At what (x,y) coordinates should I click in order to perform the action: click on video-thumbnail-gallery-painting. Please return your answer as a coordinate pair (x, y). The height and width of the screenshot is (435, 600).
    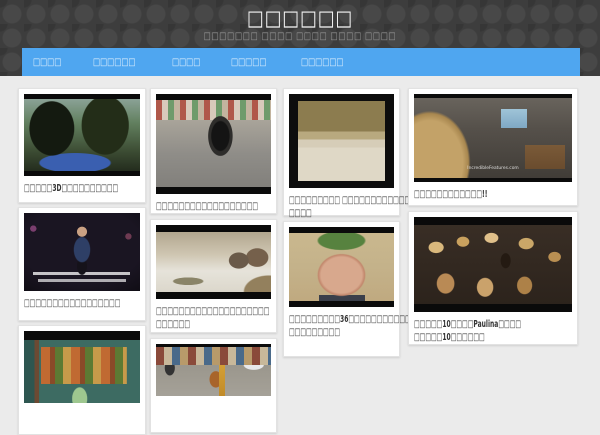
    Looking at the image, I should click on (82, 367).